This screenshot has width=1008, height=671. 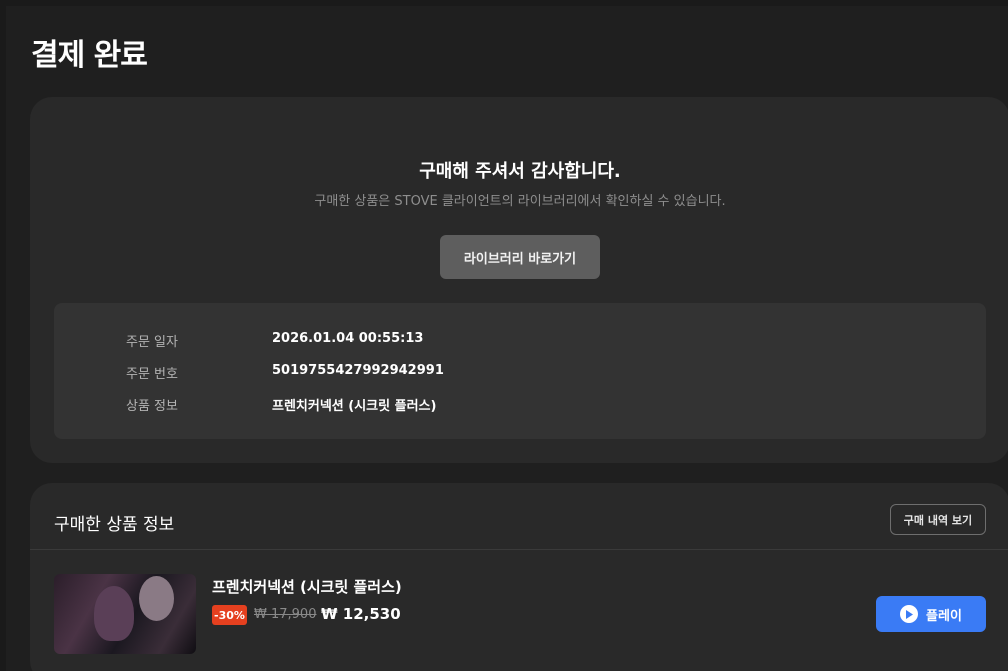 What do you see at coordinates (152, 342) in the screenshot?
I see `order-date-label: 주문 일자` at bounding box center [152, 342].